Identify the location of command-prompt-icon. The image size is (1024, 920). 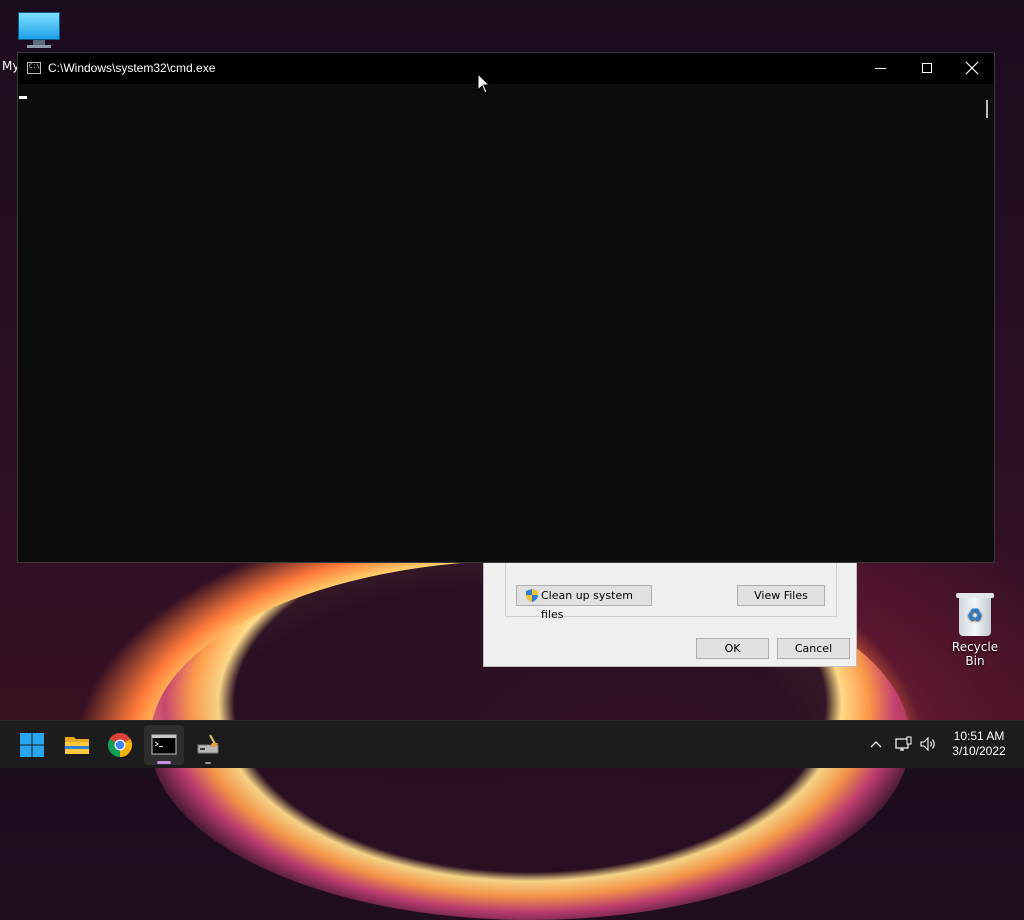
(164, 744).